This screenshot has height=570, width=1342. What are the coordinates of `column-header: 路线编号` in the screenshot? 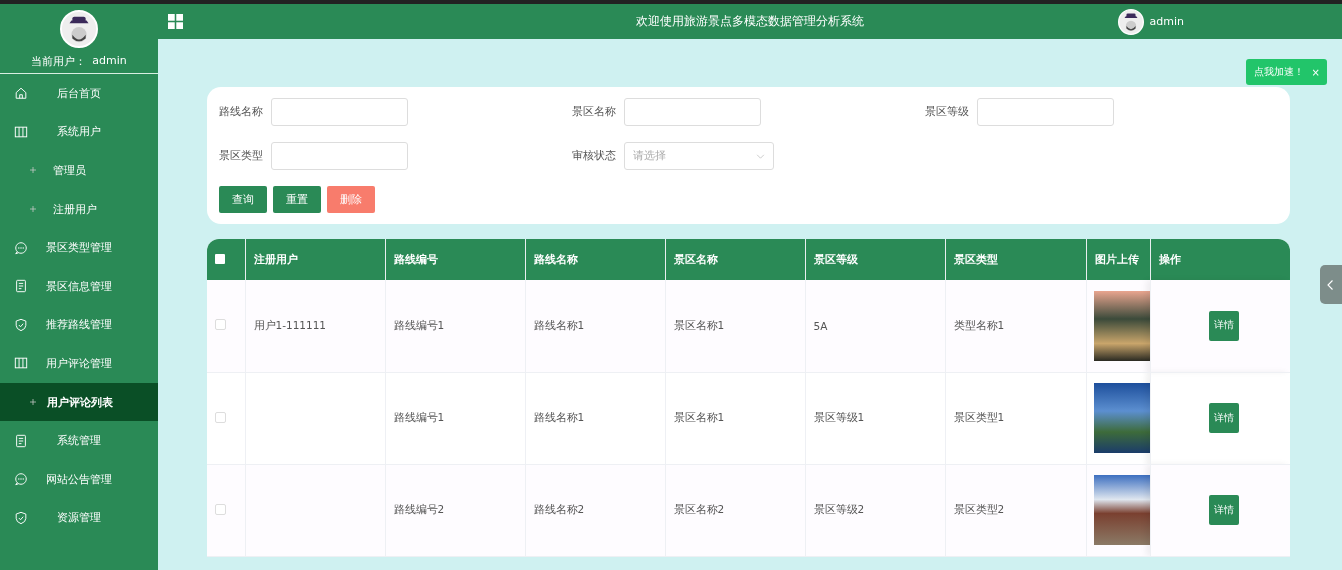 It's located at (455, 259).